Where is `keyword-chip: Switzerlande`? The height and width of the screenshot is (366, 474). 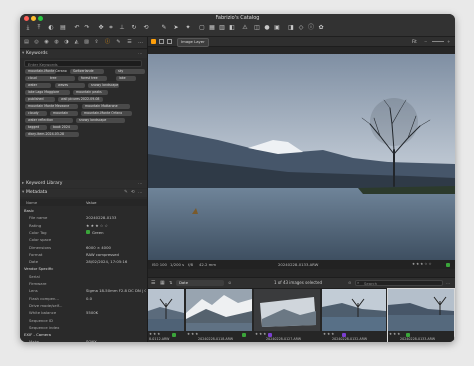 keyword-chip: Switzerlande is located at coordinates (87, 71).